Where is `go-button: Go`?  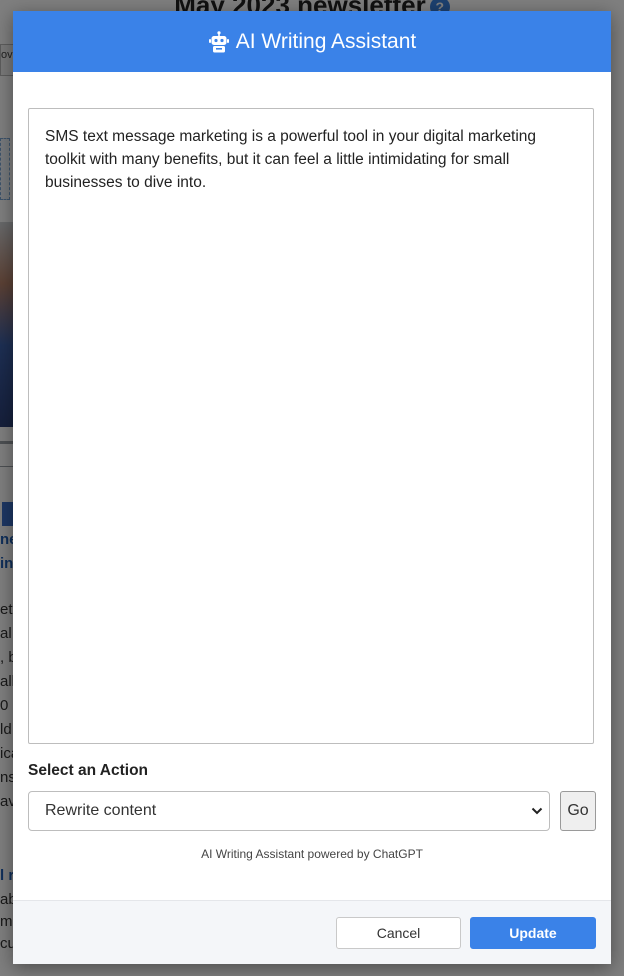
go-button: Go is located at coordinates (578, 811).